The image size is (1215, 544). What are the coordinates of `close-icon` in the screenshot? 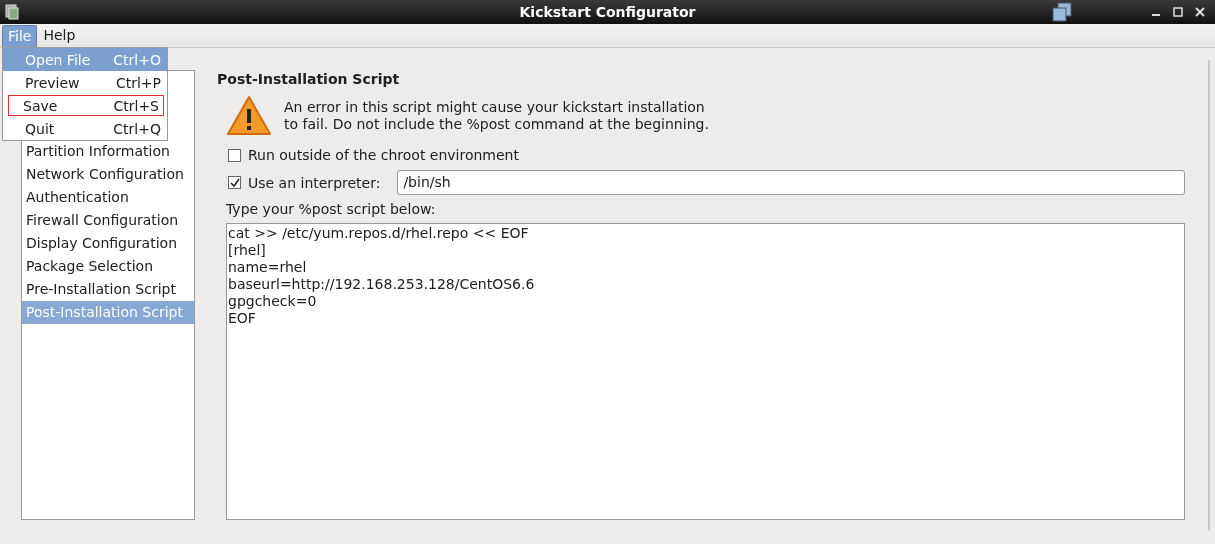 It's located at (1200, 12).